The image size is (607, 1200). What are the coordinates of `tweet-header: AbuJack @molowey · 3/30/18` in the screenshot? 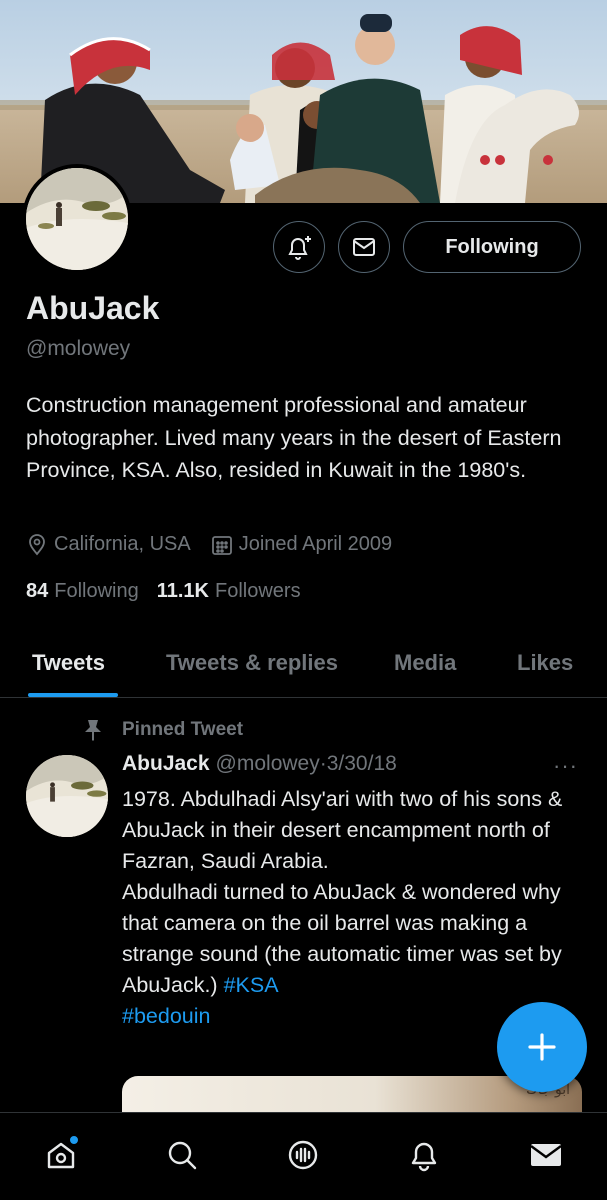 It's located at (259, 764).